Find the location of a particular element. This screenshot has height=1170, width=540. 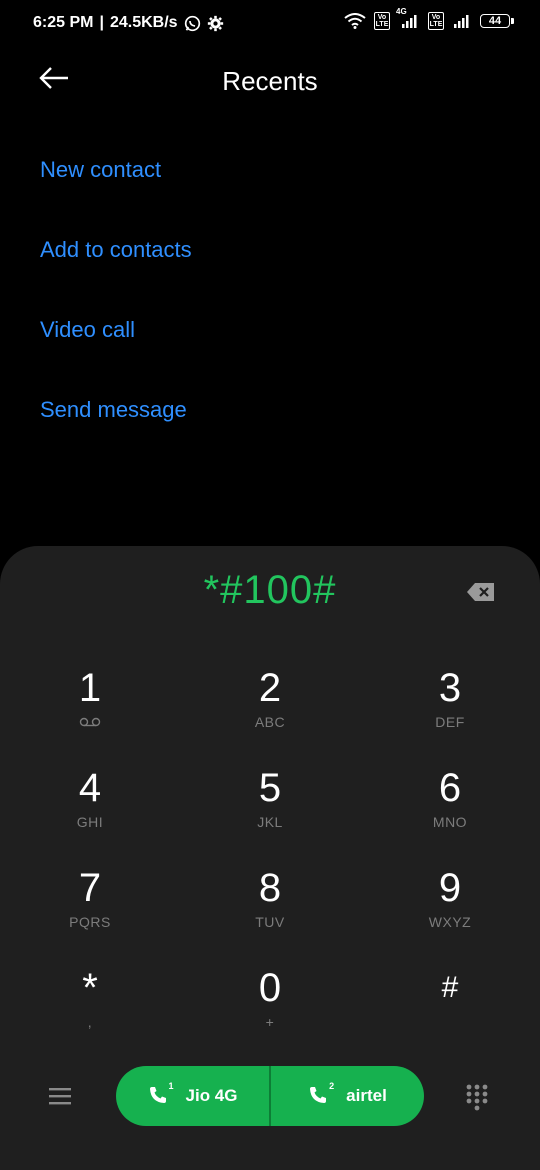

page-title: Recents is located at coordinates (270, 81).